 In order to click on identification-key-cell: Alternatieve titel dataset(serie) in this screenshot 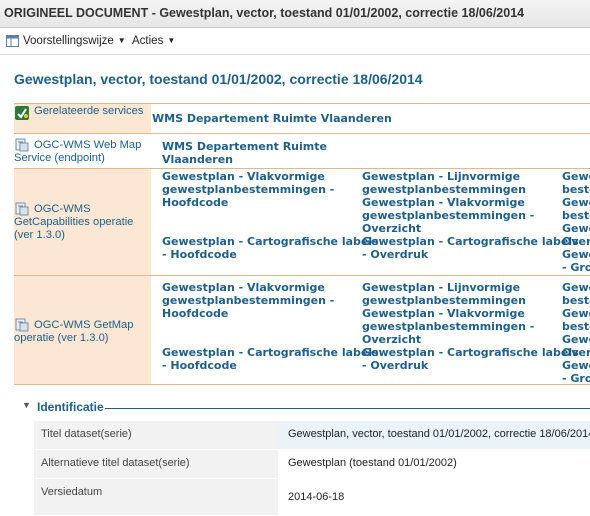, I will do `click(156, 464)`.